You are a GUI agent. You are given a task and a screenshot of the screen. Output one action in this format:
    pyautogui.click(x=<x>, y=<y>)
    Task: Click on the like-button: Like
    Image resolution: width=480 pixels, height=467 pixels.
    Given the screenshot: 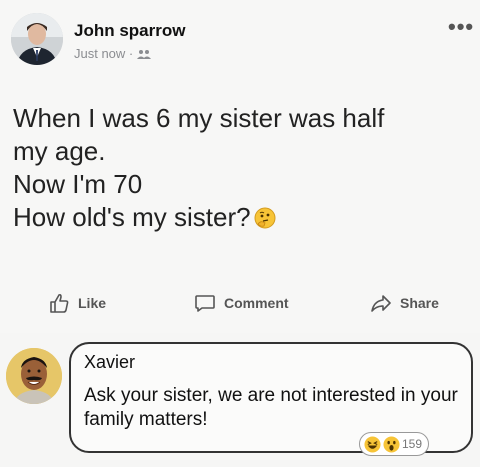 What is the action you would take?
    pyautogui.click(x=77, y=303)
    